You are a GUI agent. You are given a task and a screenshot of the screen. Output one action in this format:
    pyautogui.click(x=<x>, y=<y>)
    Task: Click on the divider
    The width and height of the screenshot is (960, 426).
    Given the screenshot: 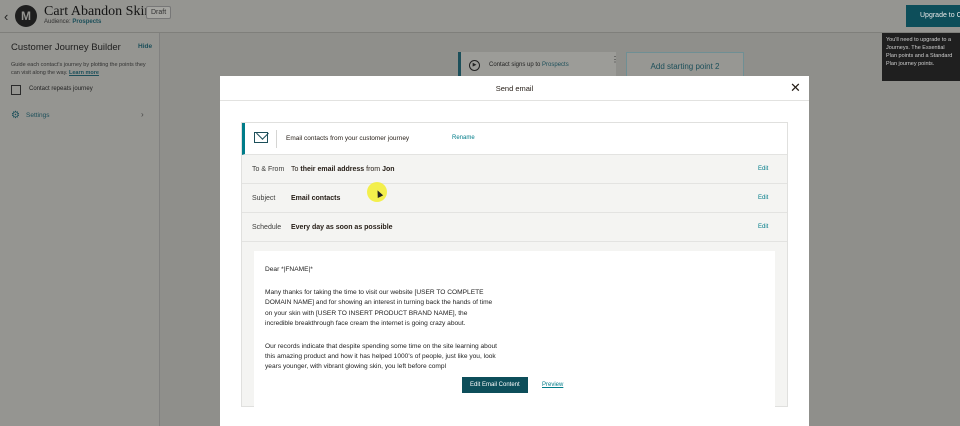 What is the action you would take?
    pyautogui.click(x=276, y=139)
    